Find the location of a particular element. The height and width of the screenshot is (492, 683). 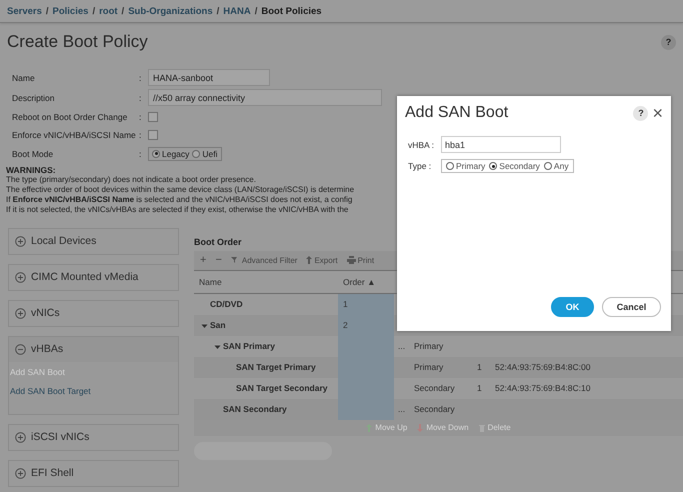

section-label: EFI Shell is located at coordinates (52, 473).